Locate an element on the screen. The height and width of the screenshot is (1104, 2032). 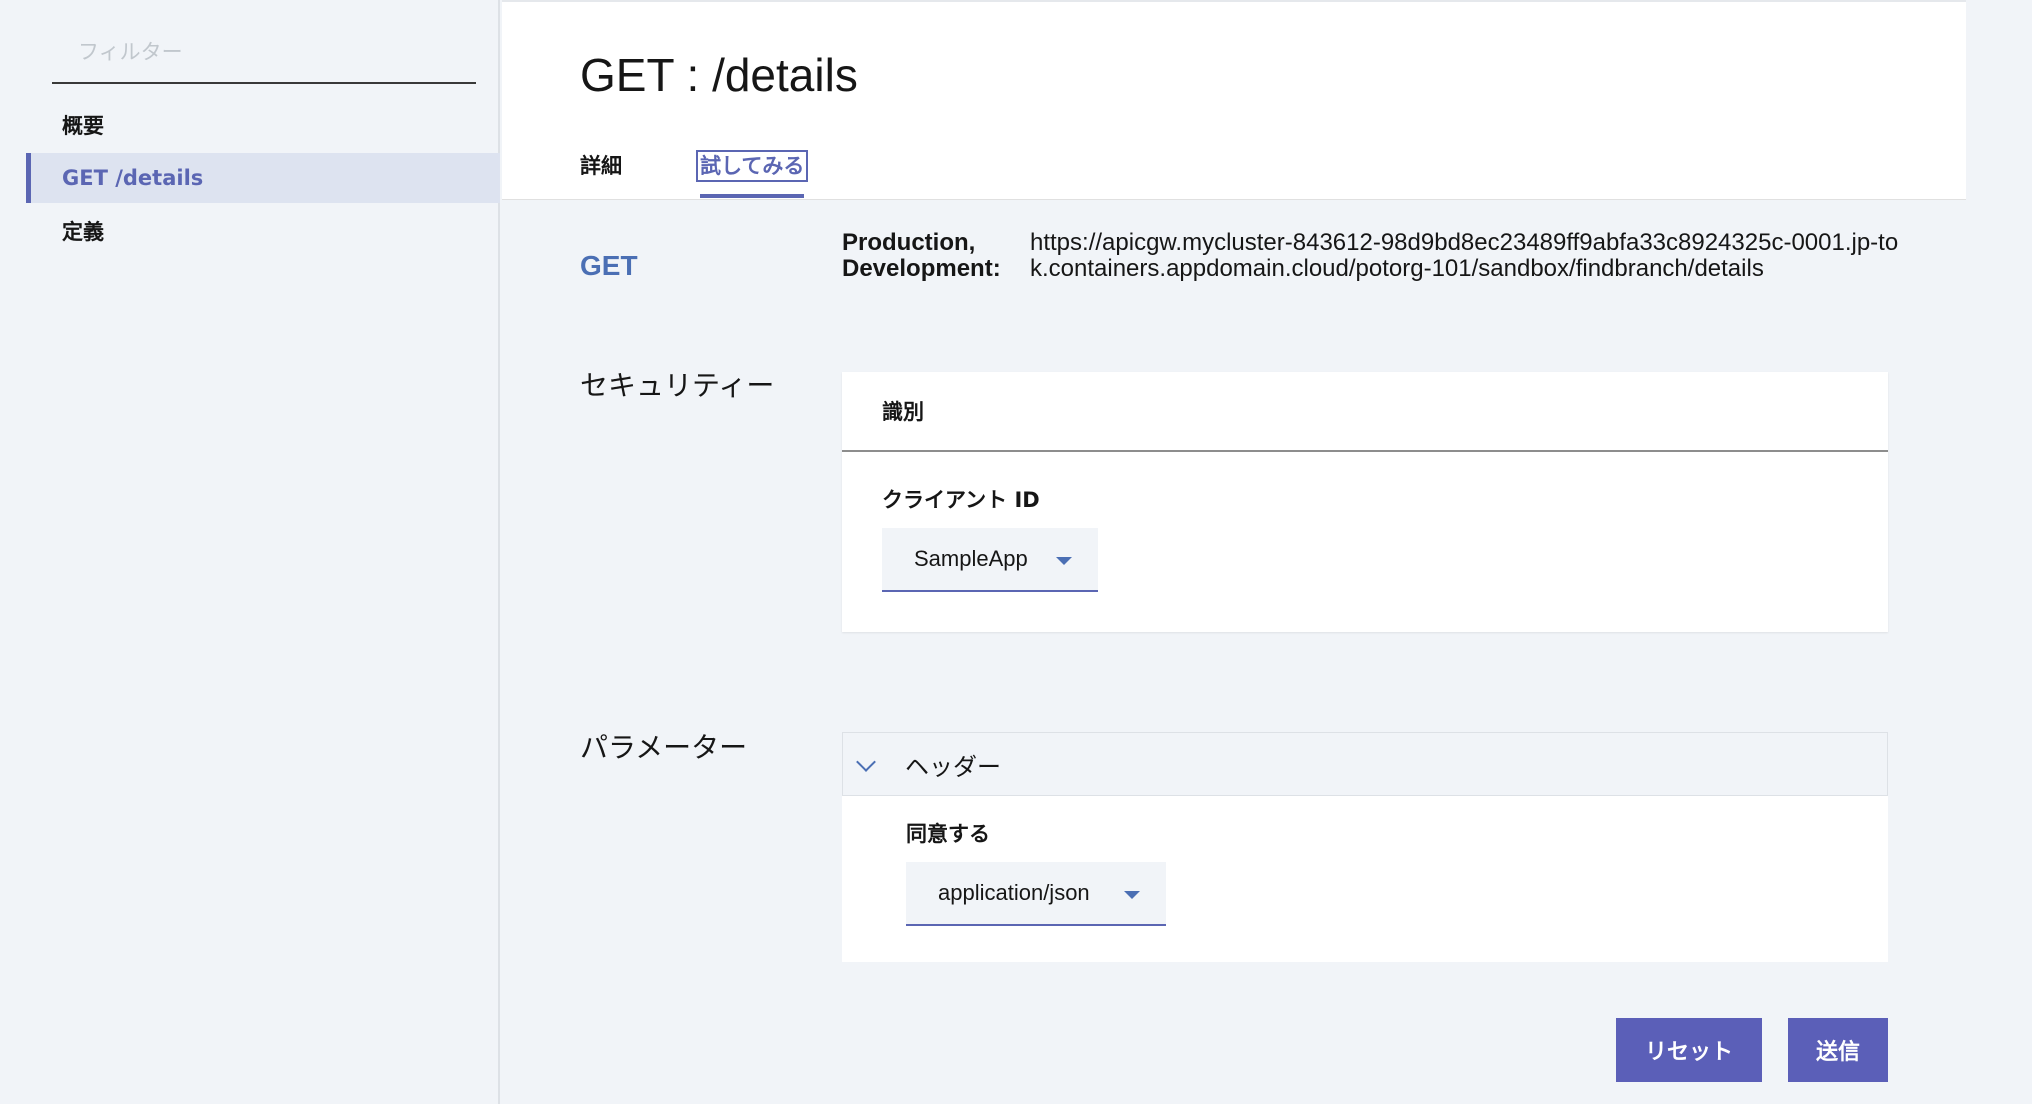
sidebar-nav: 概要 GET /details 定義 is located at coordinates (263, 179).